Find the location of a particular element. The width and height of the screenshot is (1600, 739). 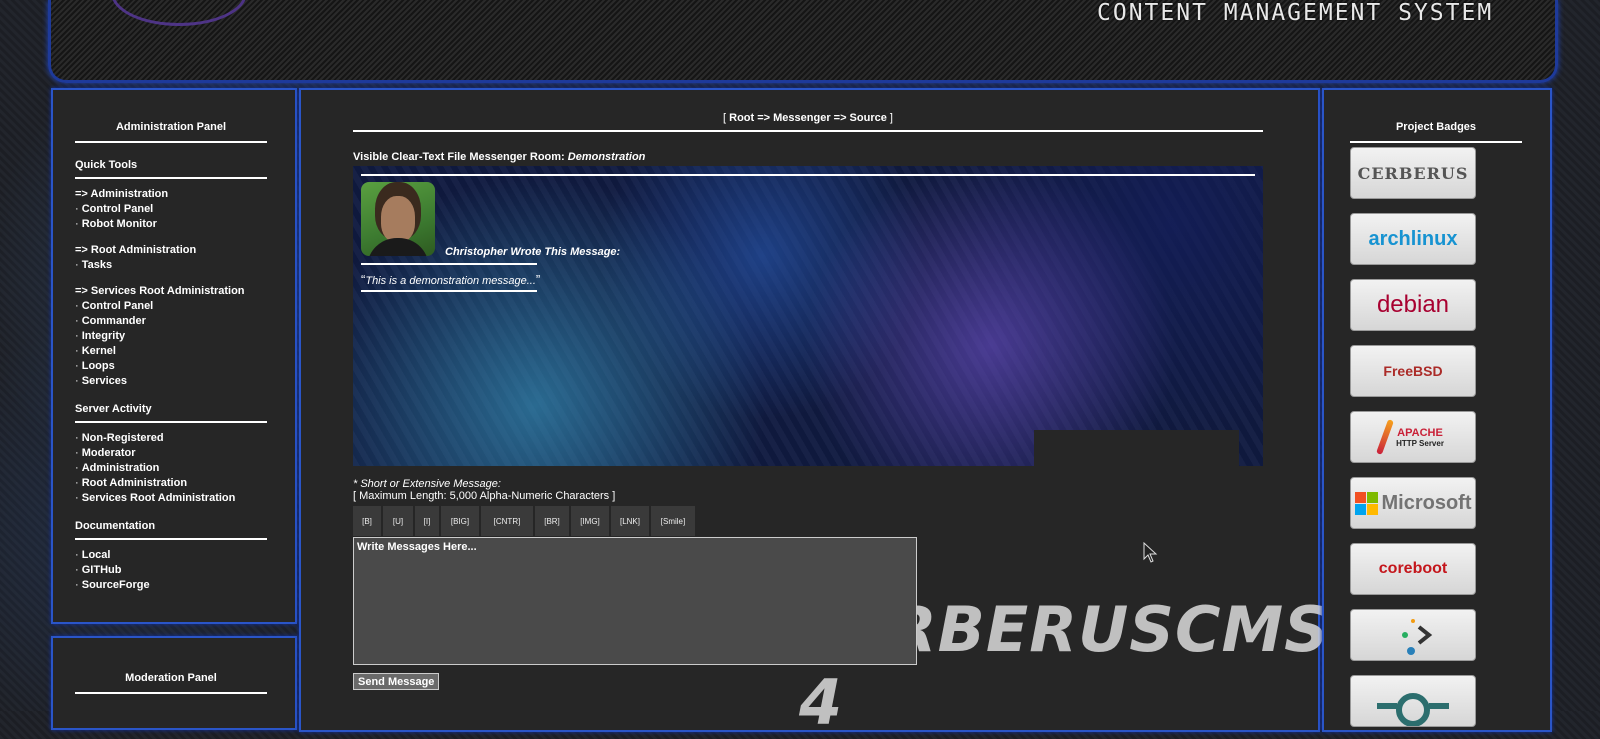

tag-button: [BR] is located at coordinates (552, 521).